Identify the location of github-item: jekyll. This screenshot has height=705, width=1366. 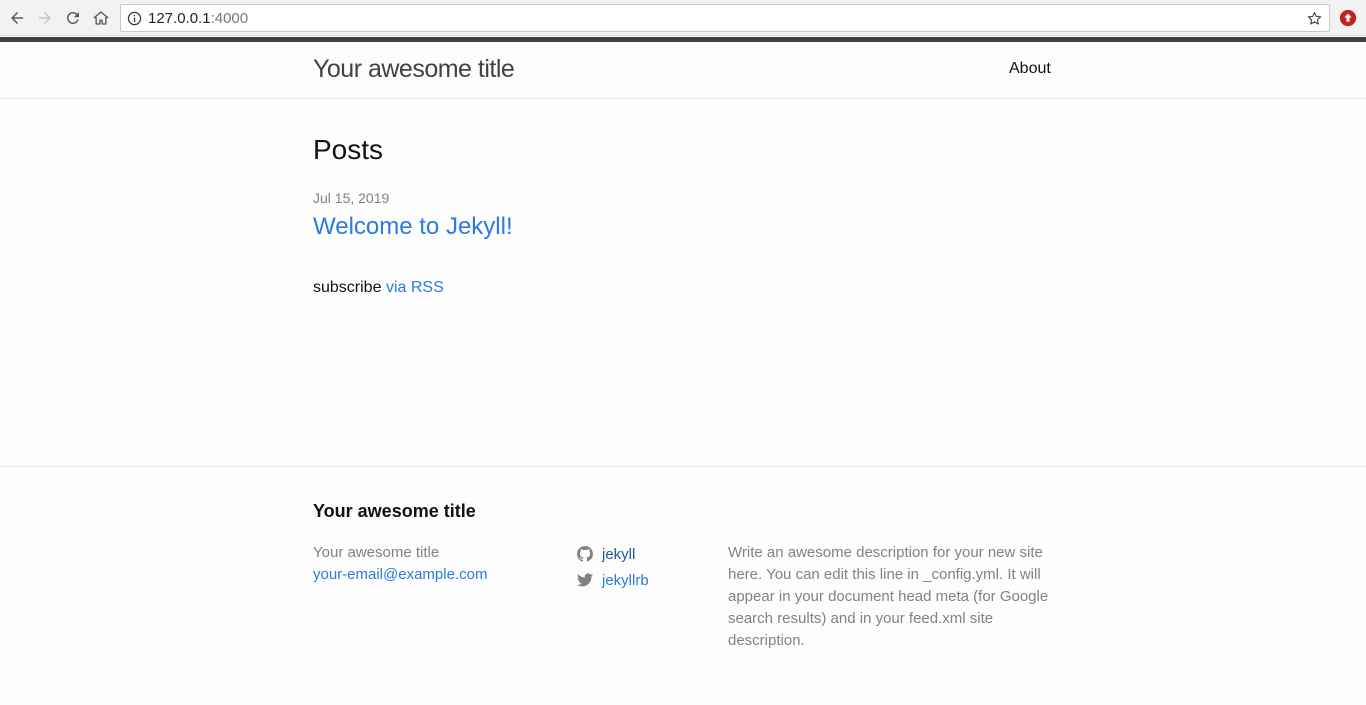
(613, 554).